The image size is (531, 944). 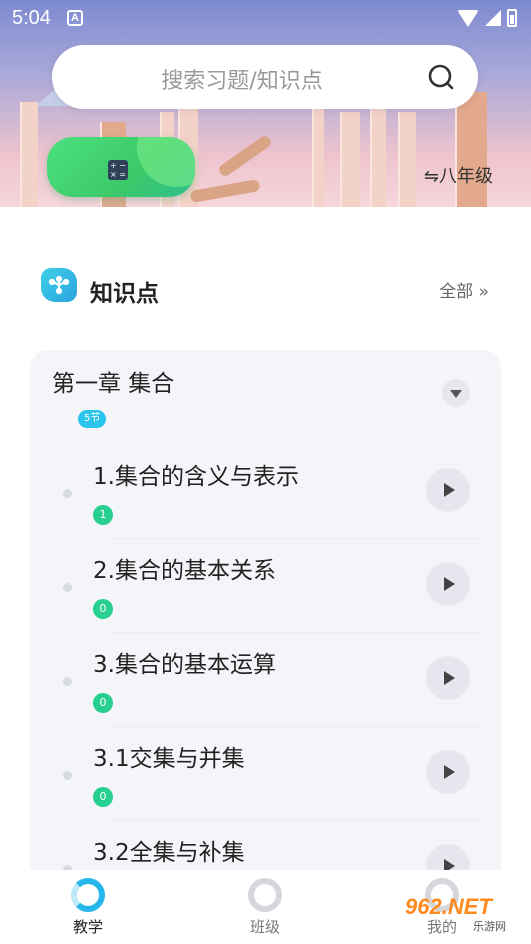 What do you see at coordinates (92, 419) in the screenshot?
I see `chapter-section-count-badge: 5节` at bounding box center [92, 419].